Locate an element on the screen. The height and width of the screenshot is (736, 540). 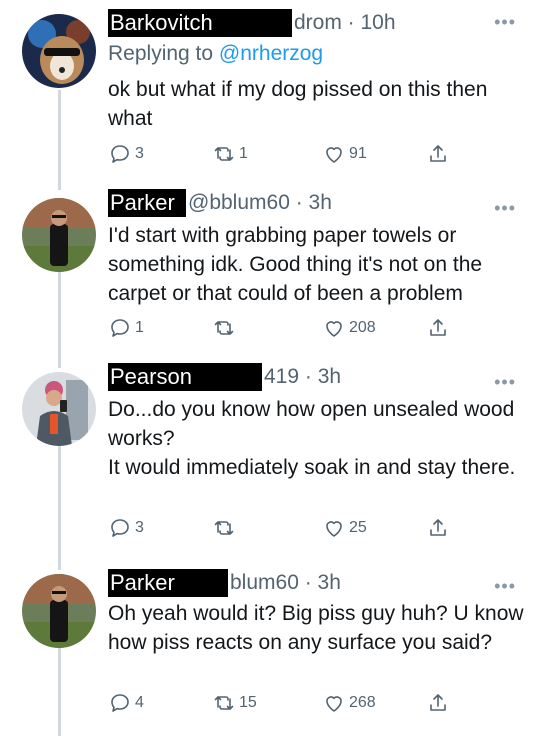
tweet-header: Barkovitch drom · 10h is located at coordinates (252, 23).